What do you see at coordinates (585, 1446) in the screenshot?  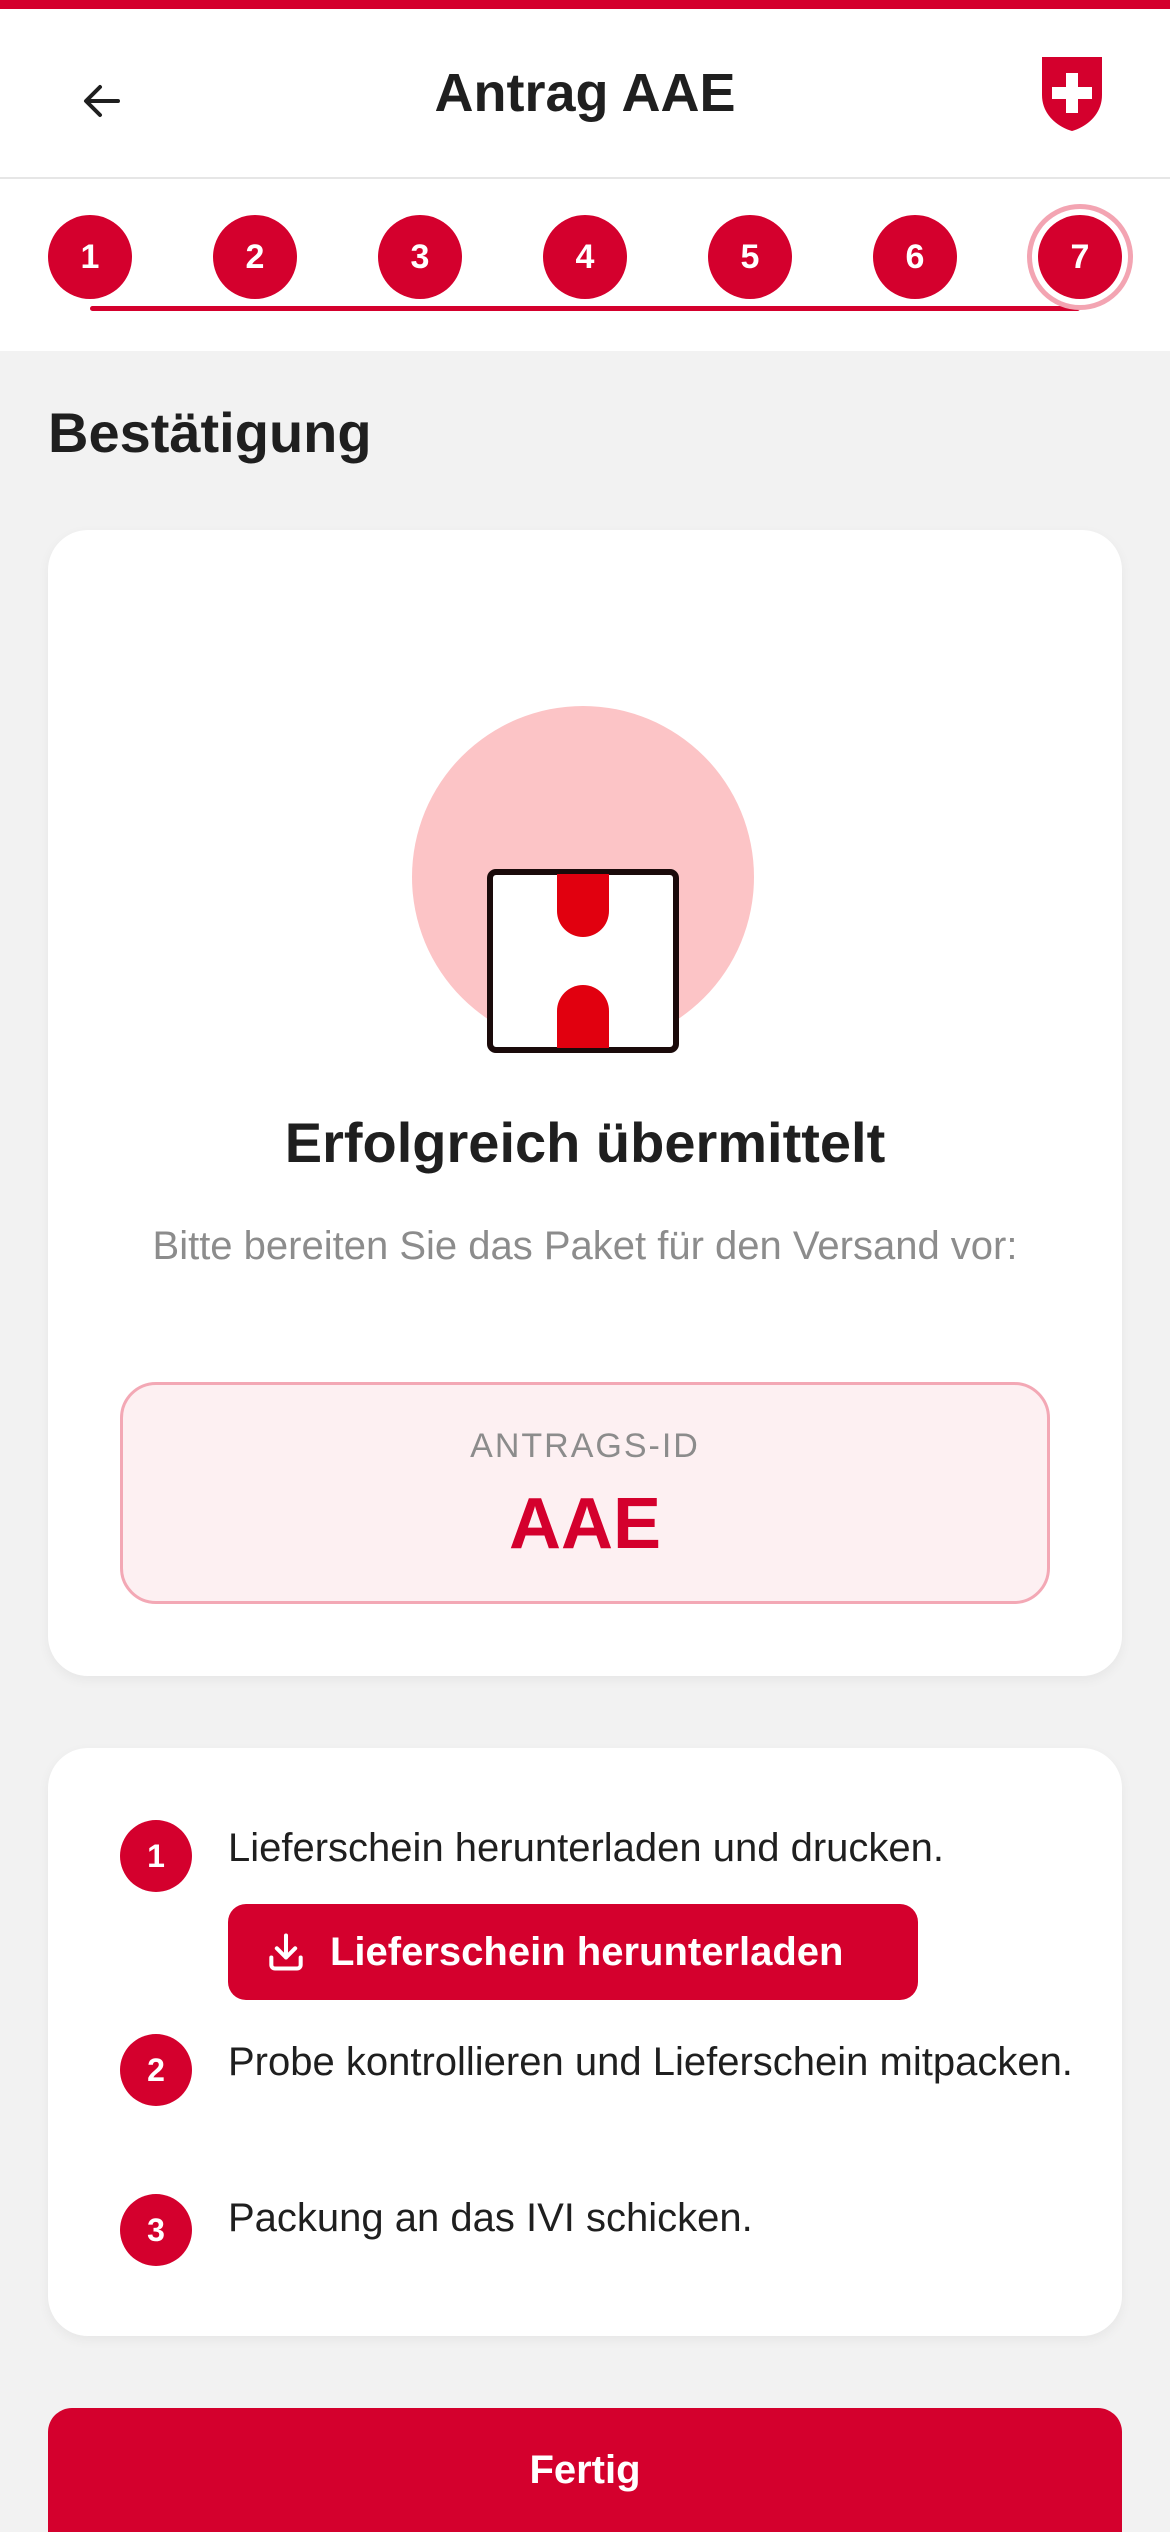 I see `application-id-label: ANTRAGS-ID` at bounding box center [585, 1446].